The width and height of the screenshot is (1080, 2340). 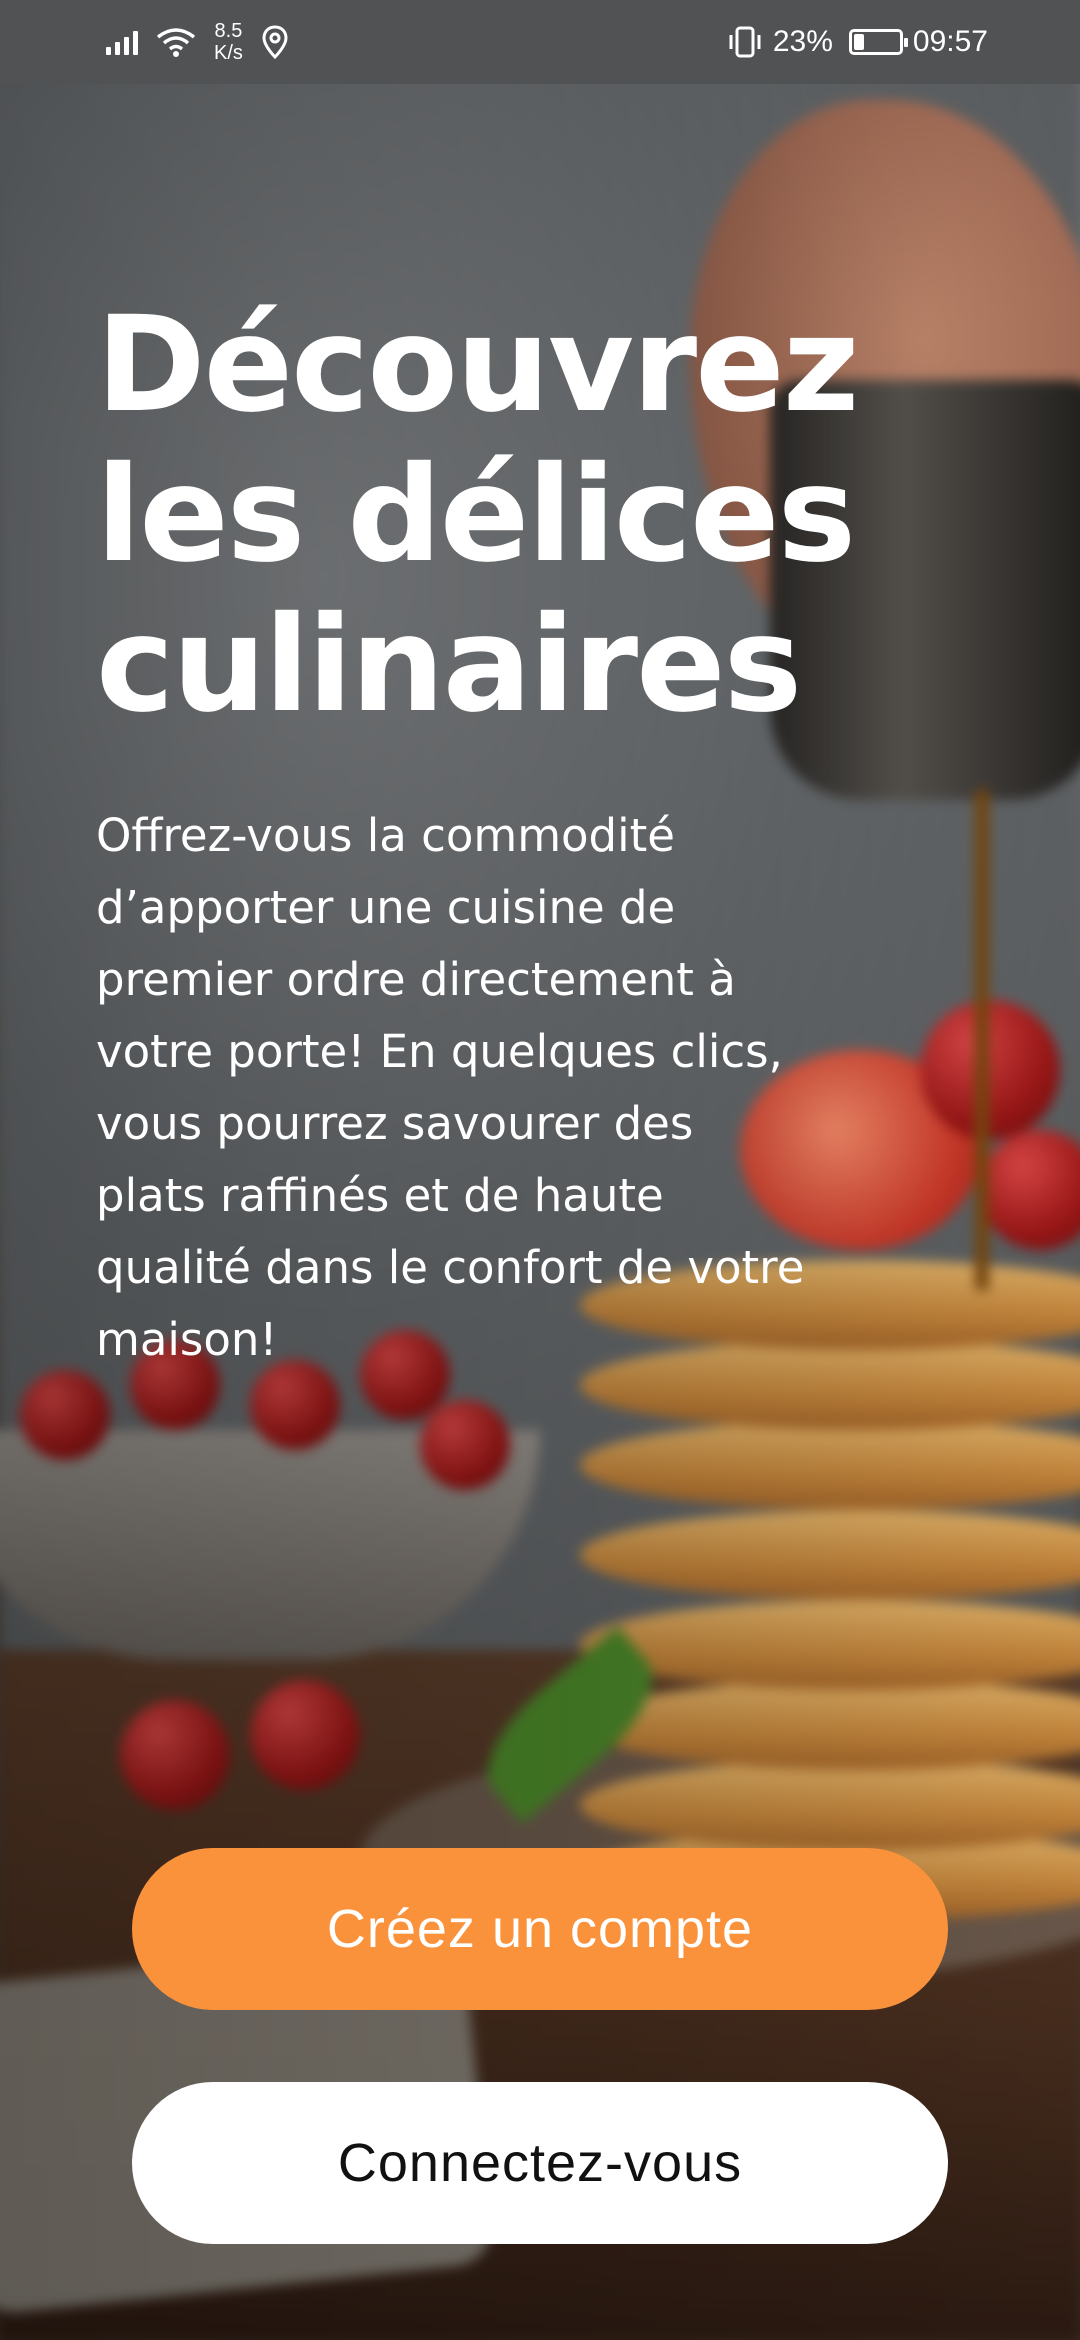 I want to click on network-speed-unit: K/s, so click(x=228, y=53).